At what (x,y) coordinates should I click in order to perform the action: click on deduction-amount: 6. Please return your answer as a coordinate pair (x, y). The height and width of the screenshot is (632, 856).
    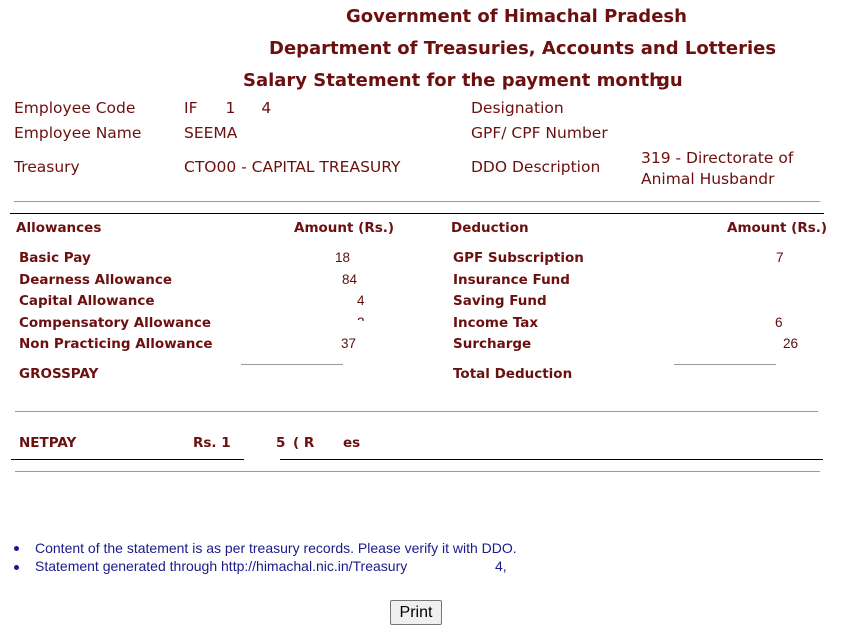
    Looking at the image, I should click on (779, 322).